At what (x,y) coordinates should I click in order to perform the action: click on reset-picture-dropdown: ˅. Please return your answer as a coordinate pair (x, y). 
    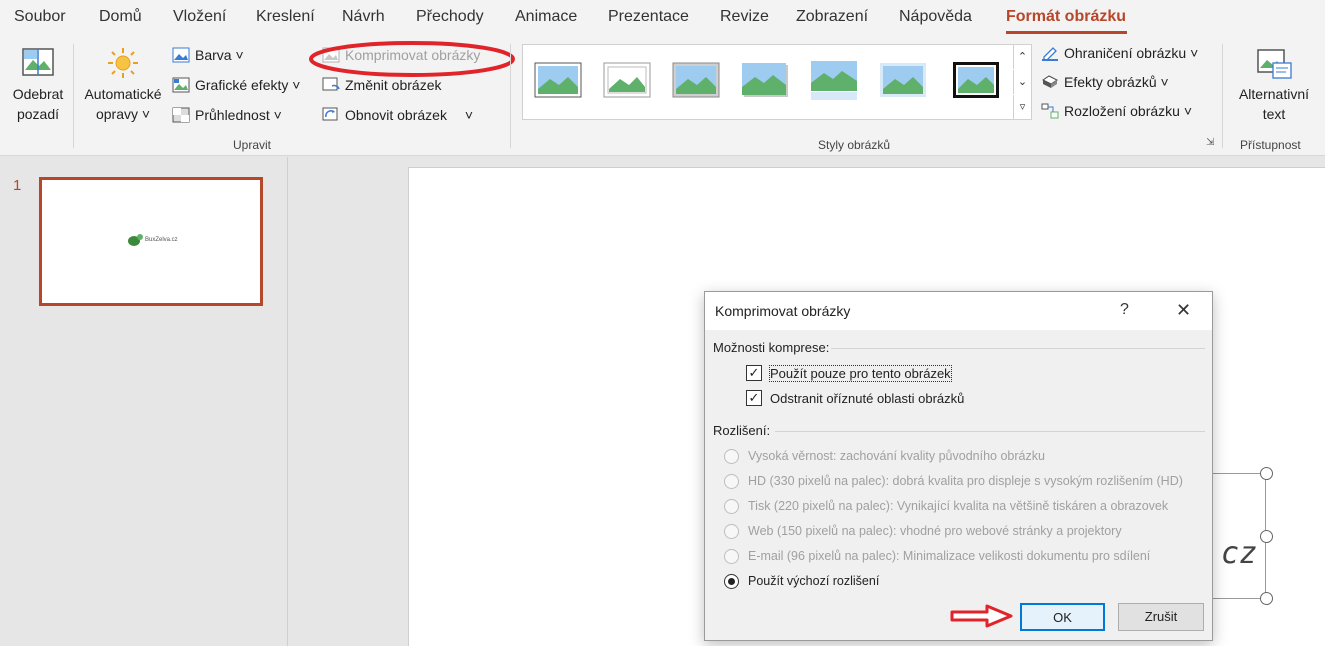
    Looking at the image, I should click on (469, 115).